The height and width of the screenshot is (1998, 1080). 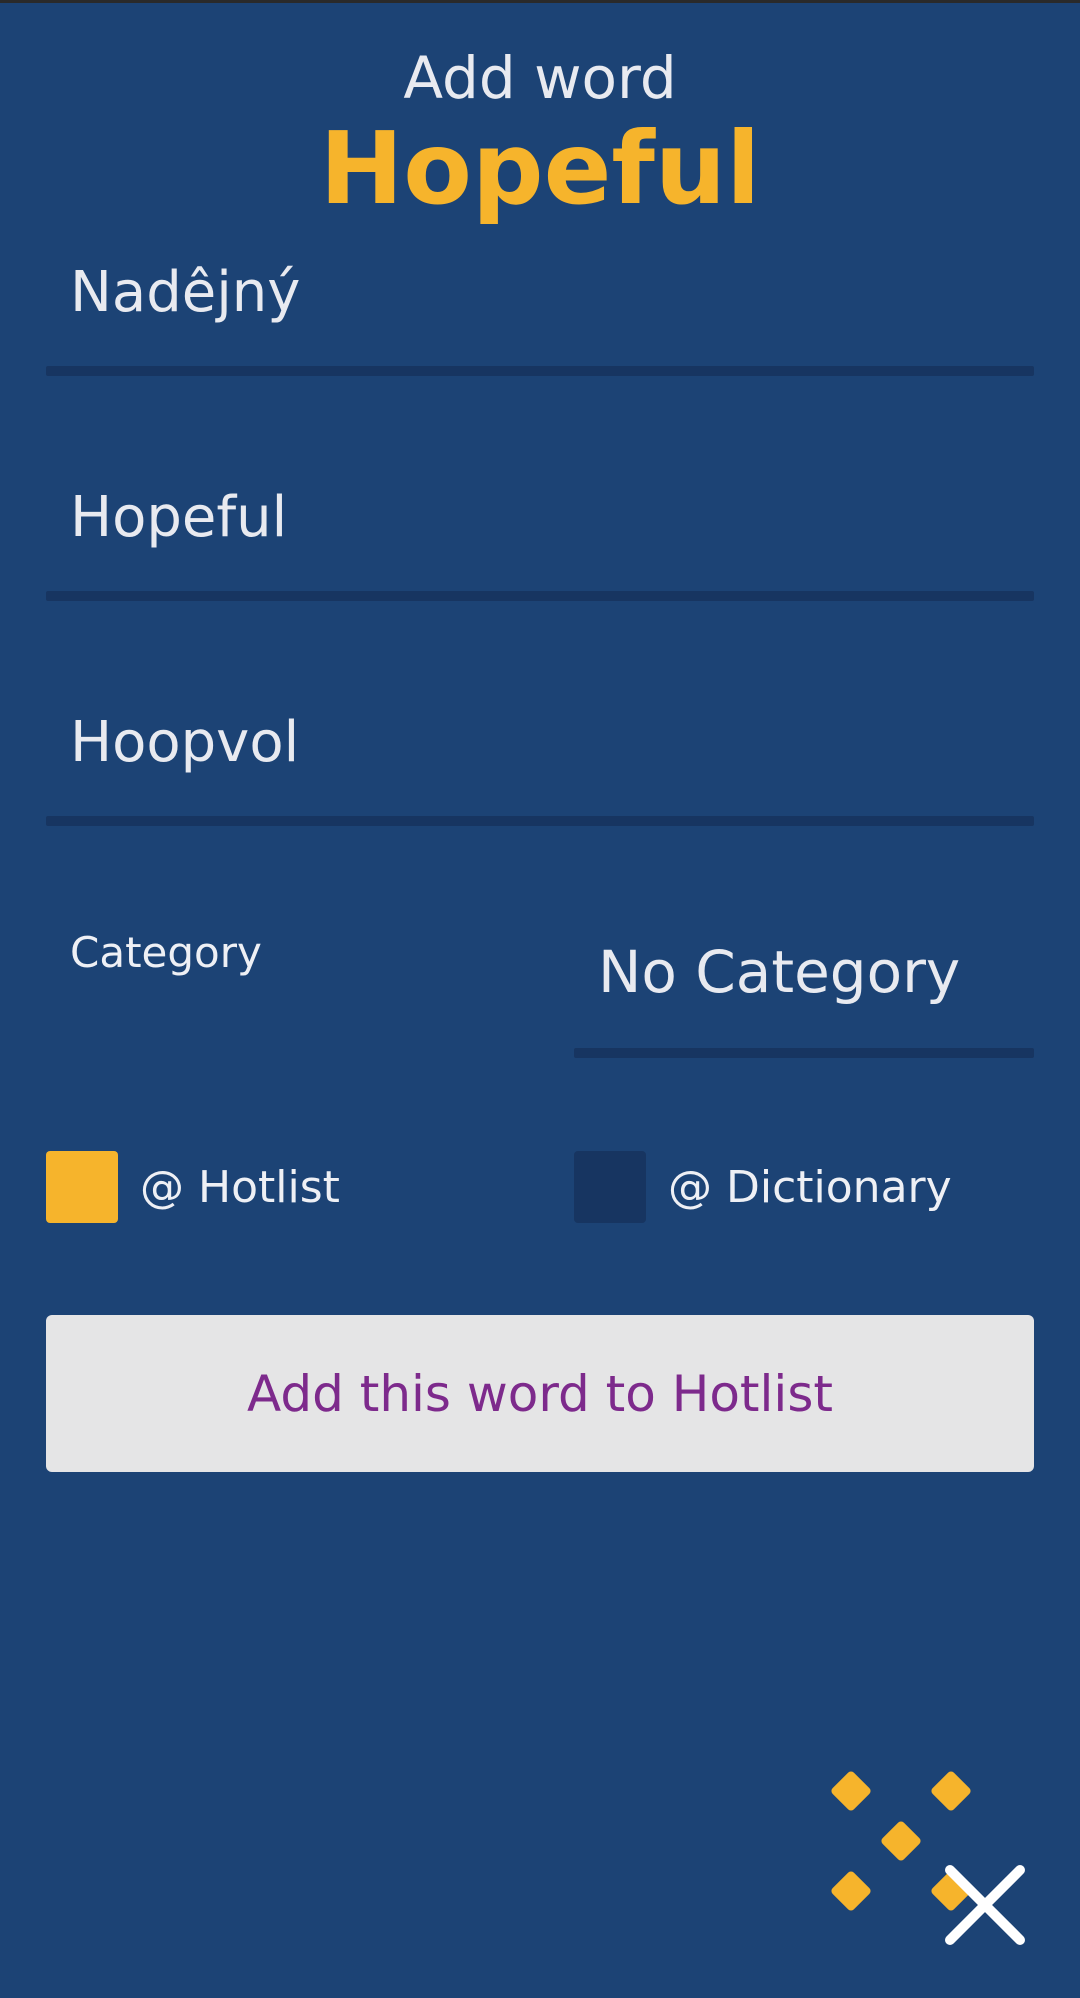 I want to click on hotlist-option: @ Hotlist, so click(x=193, y=1187).